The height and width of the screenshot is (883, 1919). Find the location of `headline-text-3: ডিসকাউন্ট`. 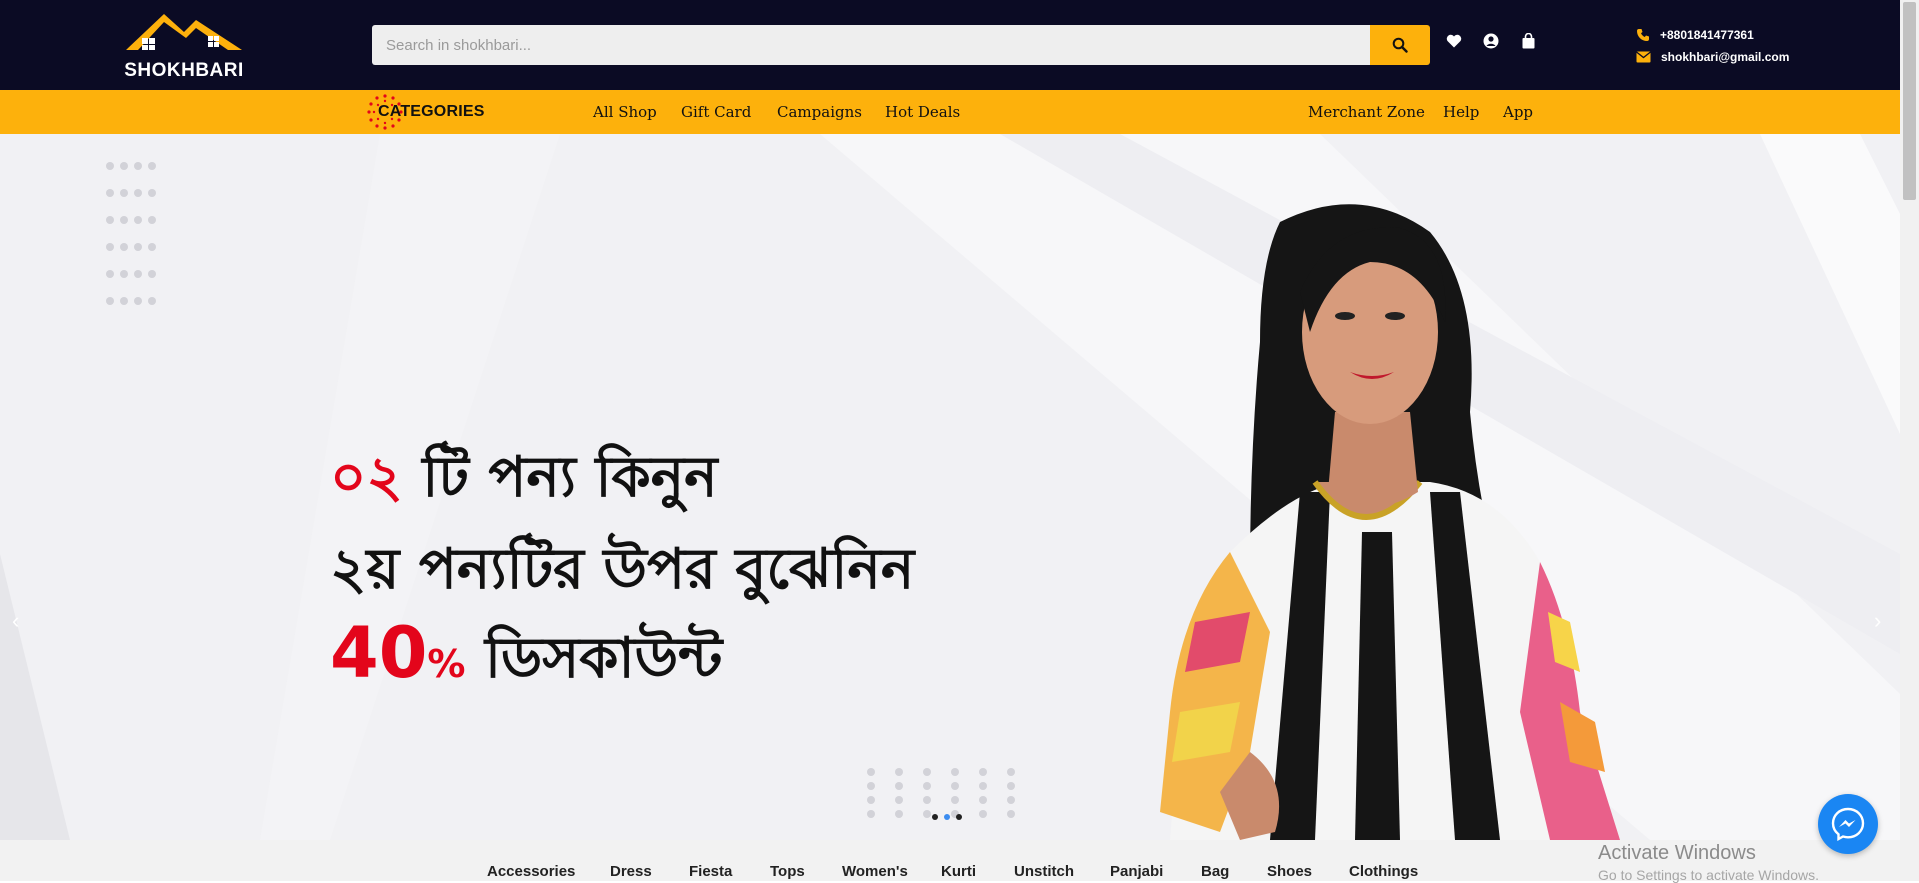

headline-text-3: ডিসকাউন্ট is located at coordinates (604, 658).